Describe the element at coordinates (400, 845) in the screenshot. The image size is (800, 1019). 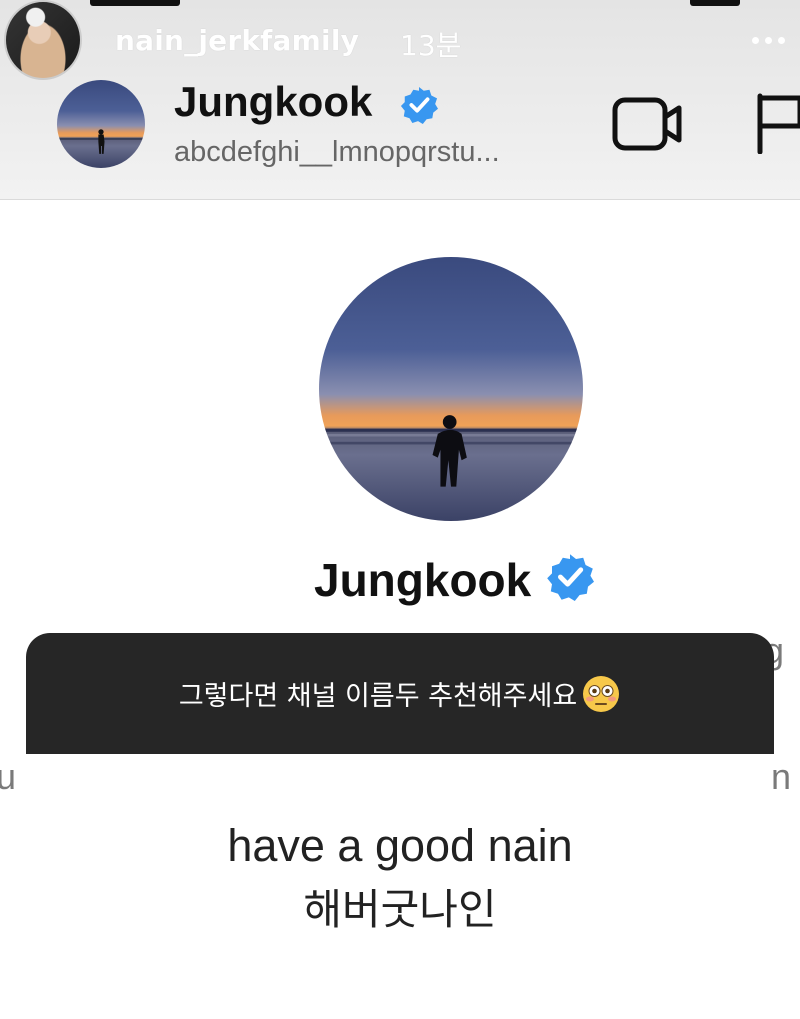
I see `answer-text-english: have a good nain` at that location.